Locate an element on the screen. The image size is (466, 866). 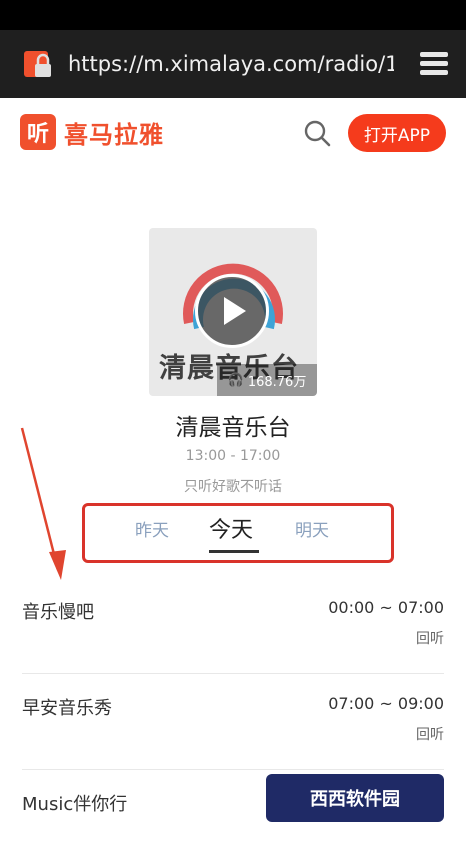
tab-tomorrow: 明天 is located at coordinates (312, 528).